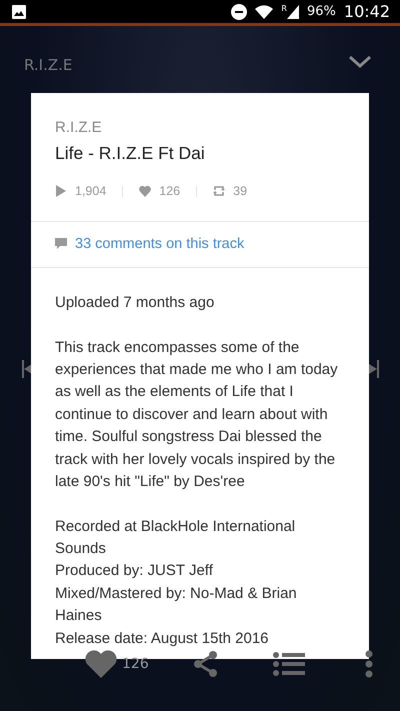  What do you see at coordinates (360, 62) in the screenshot?
I see `collapse-icon` at bounding box center [360, 62].